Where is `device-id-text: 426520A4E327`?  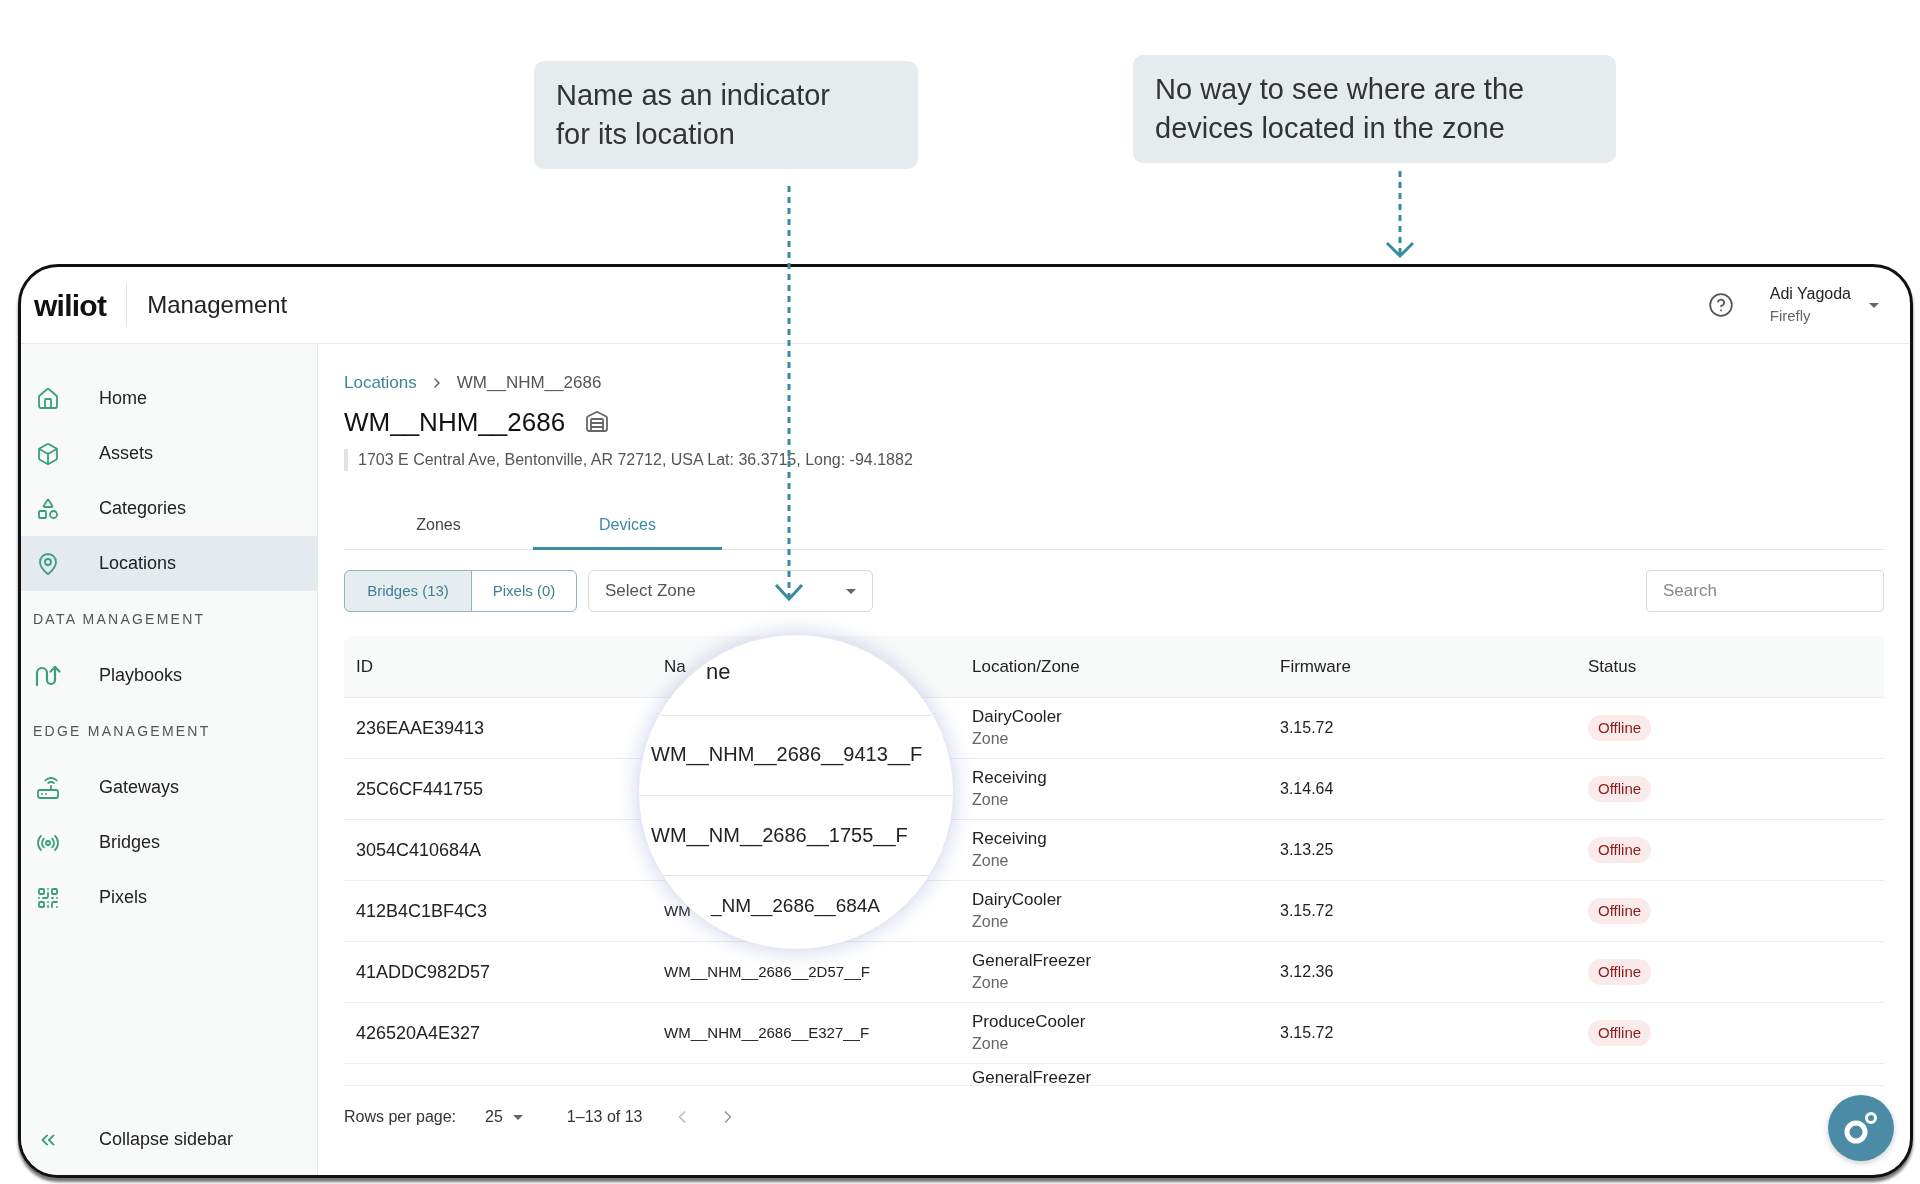 device-id-text: 426520A4E327 is located at coordinates (418, 1032).